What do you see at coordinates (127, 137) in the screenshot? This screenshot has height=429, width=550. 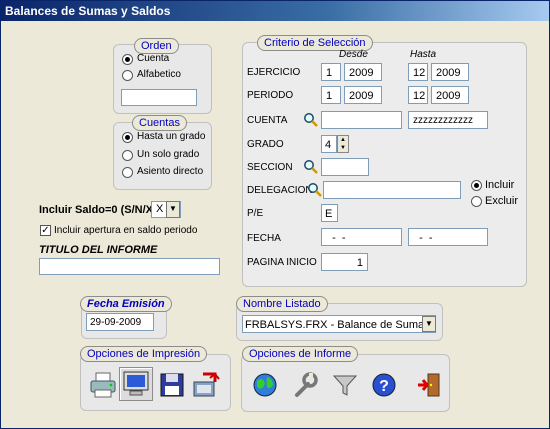 I see `cuentas-radio-hasta` at bounding box center [127, 137].